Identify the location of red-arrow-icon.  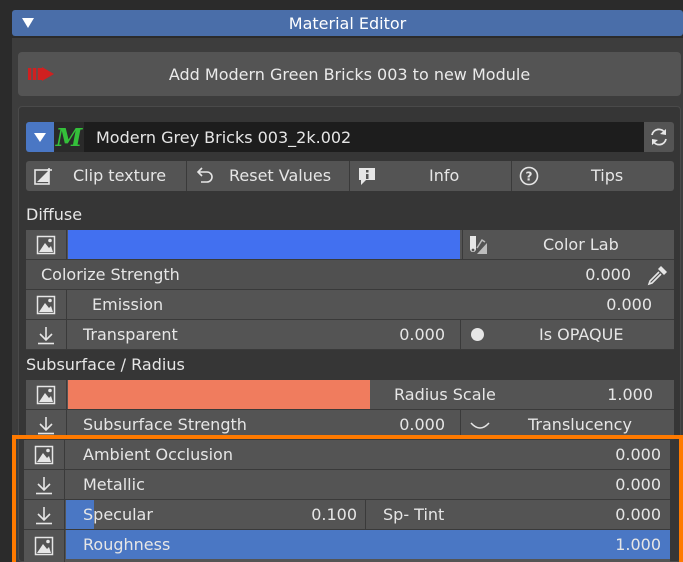
(41, 76).